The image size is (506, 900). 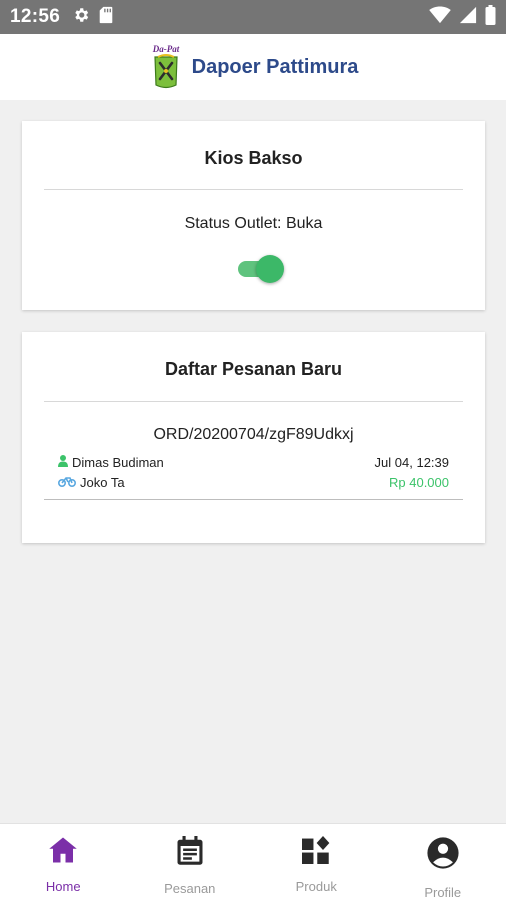 I want to click on driver-name: Joko Ta, so click(x=102, y=482).